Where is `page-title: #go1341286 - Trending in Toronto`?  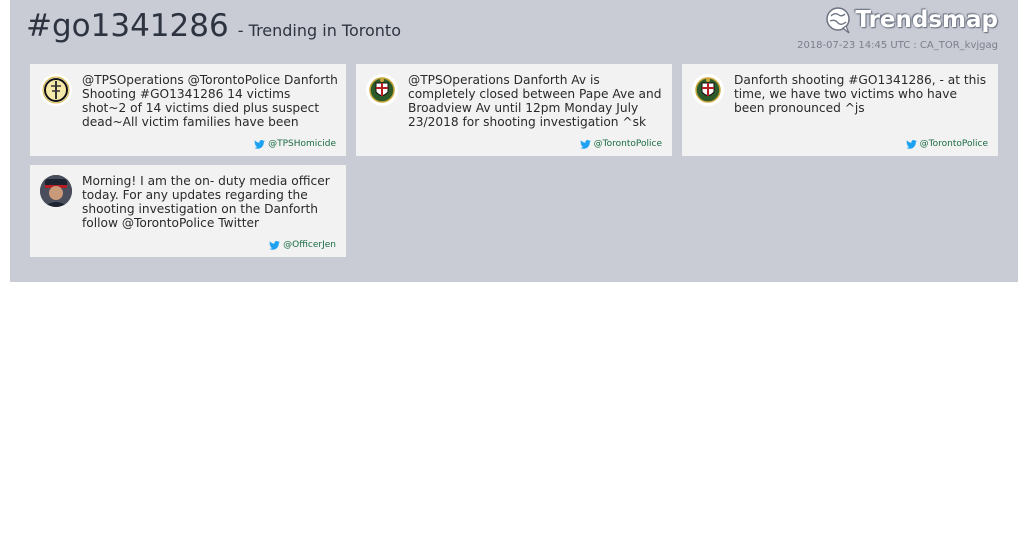
page-title: #go1341286 - Trending in Toronto is located at coordinates (213, 26).